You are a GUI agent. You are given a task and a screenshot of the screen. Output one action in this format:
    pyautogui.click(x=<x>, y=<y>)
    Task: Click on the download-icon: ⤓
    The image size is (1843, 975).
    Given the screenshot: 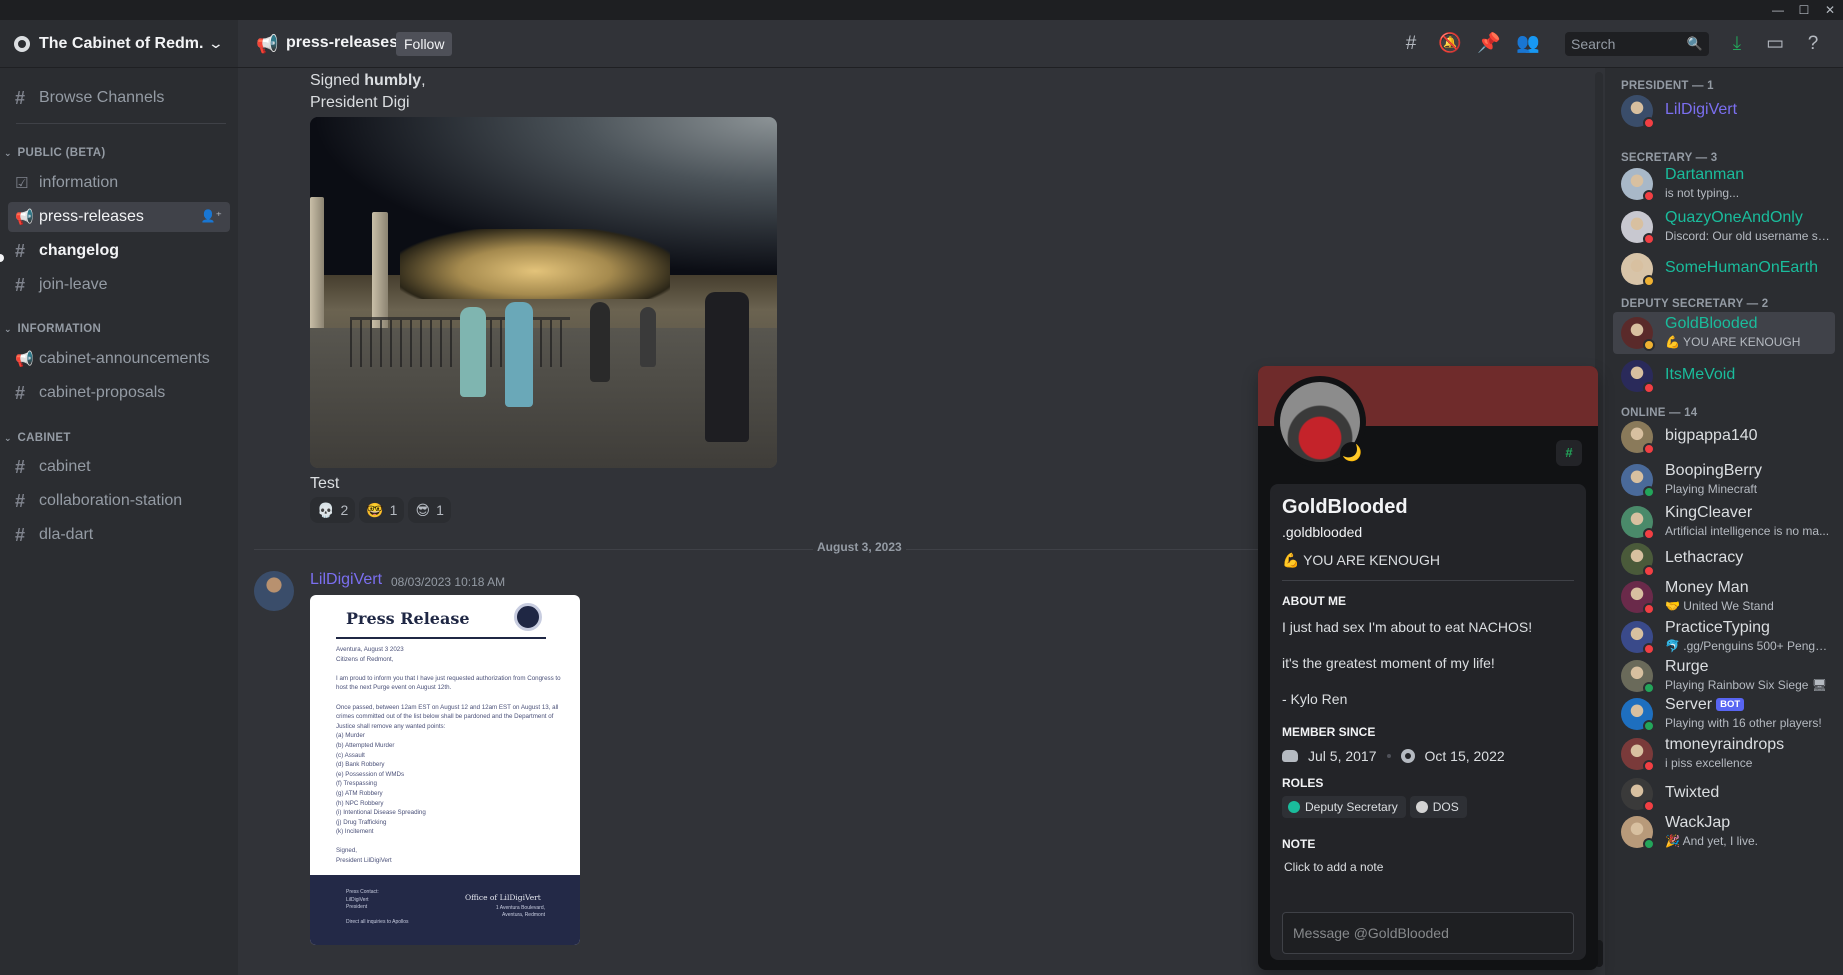 What is the action you would take?
    pyautogui.click(x=1737, y=44)
    